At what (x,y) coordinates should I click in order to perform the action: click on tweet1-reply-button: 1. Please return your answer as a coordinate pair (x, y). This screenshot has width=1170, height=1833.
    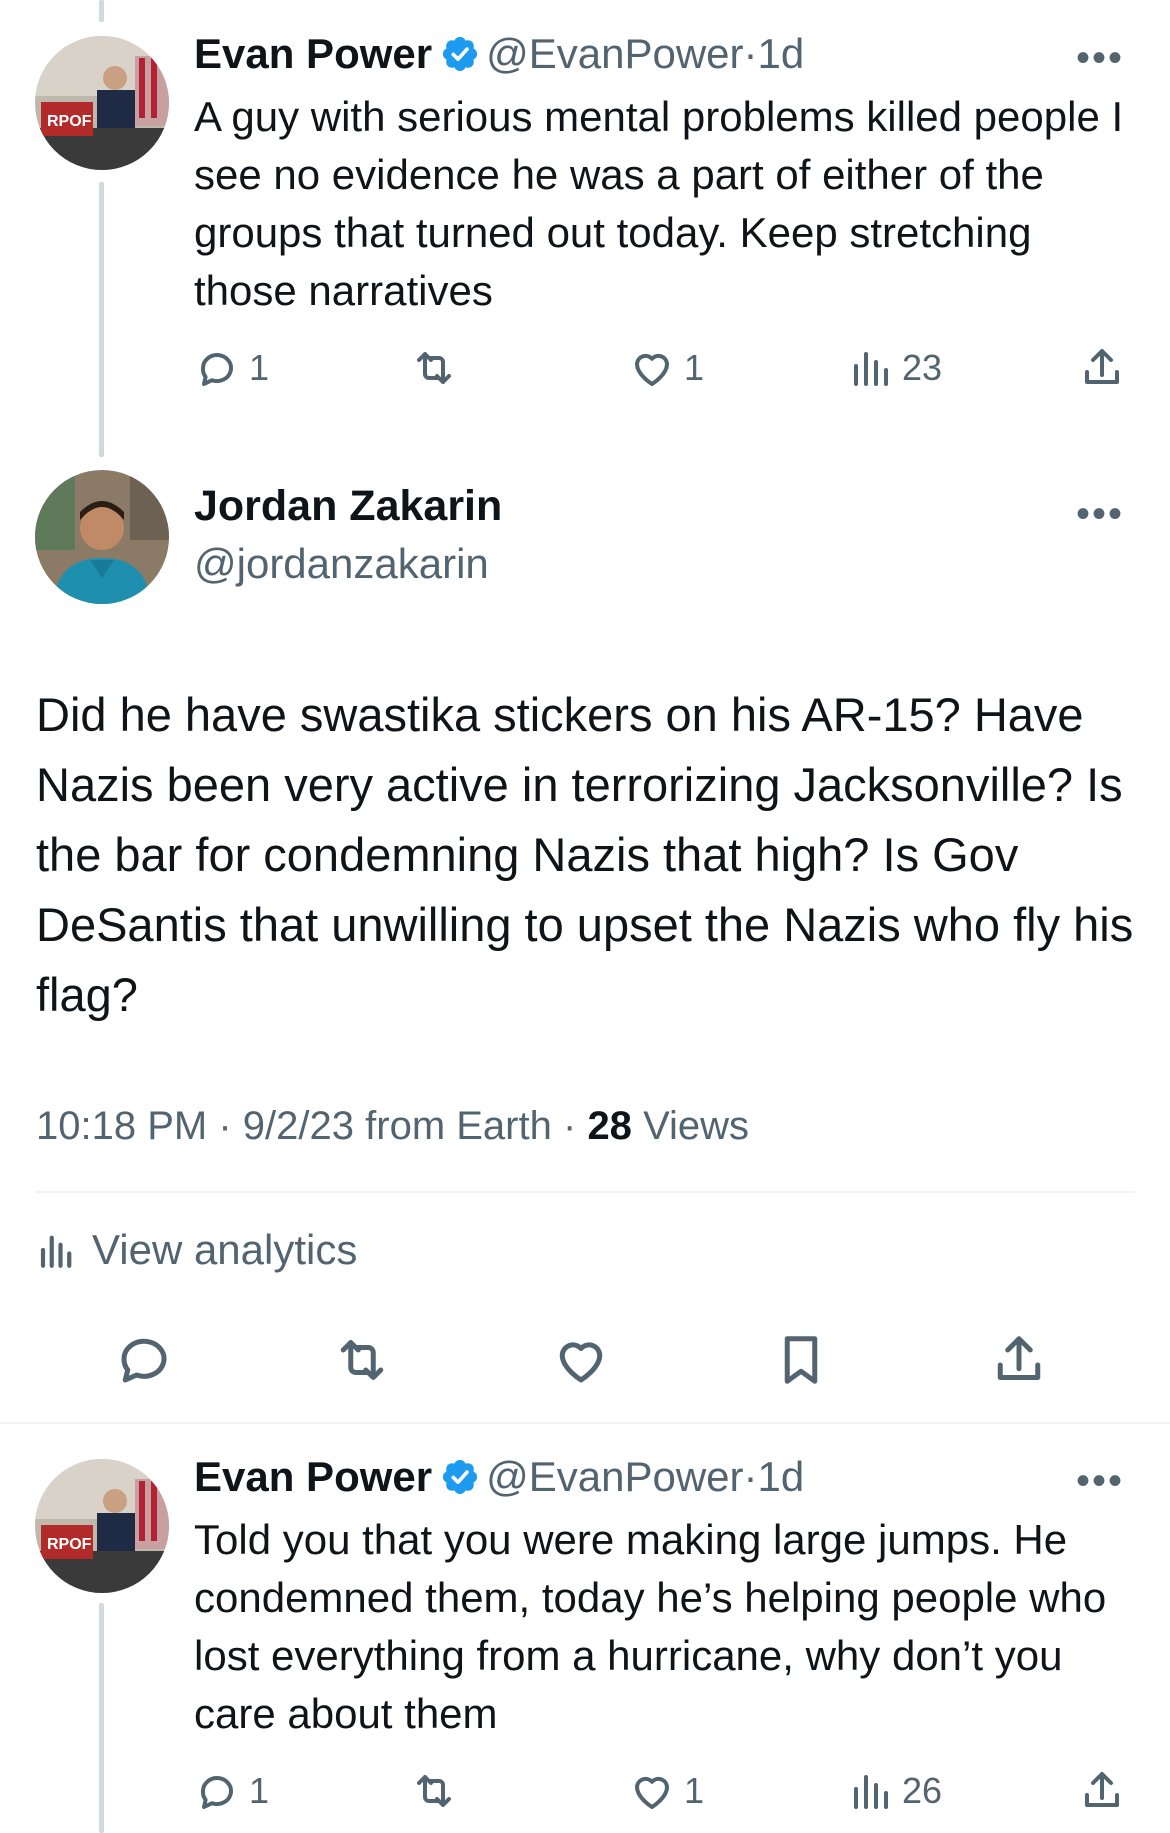
    Looking at the image, I should click on (231, 368).